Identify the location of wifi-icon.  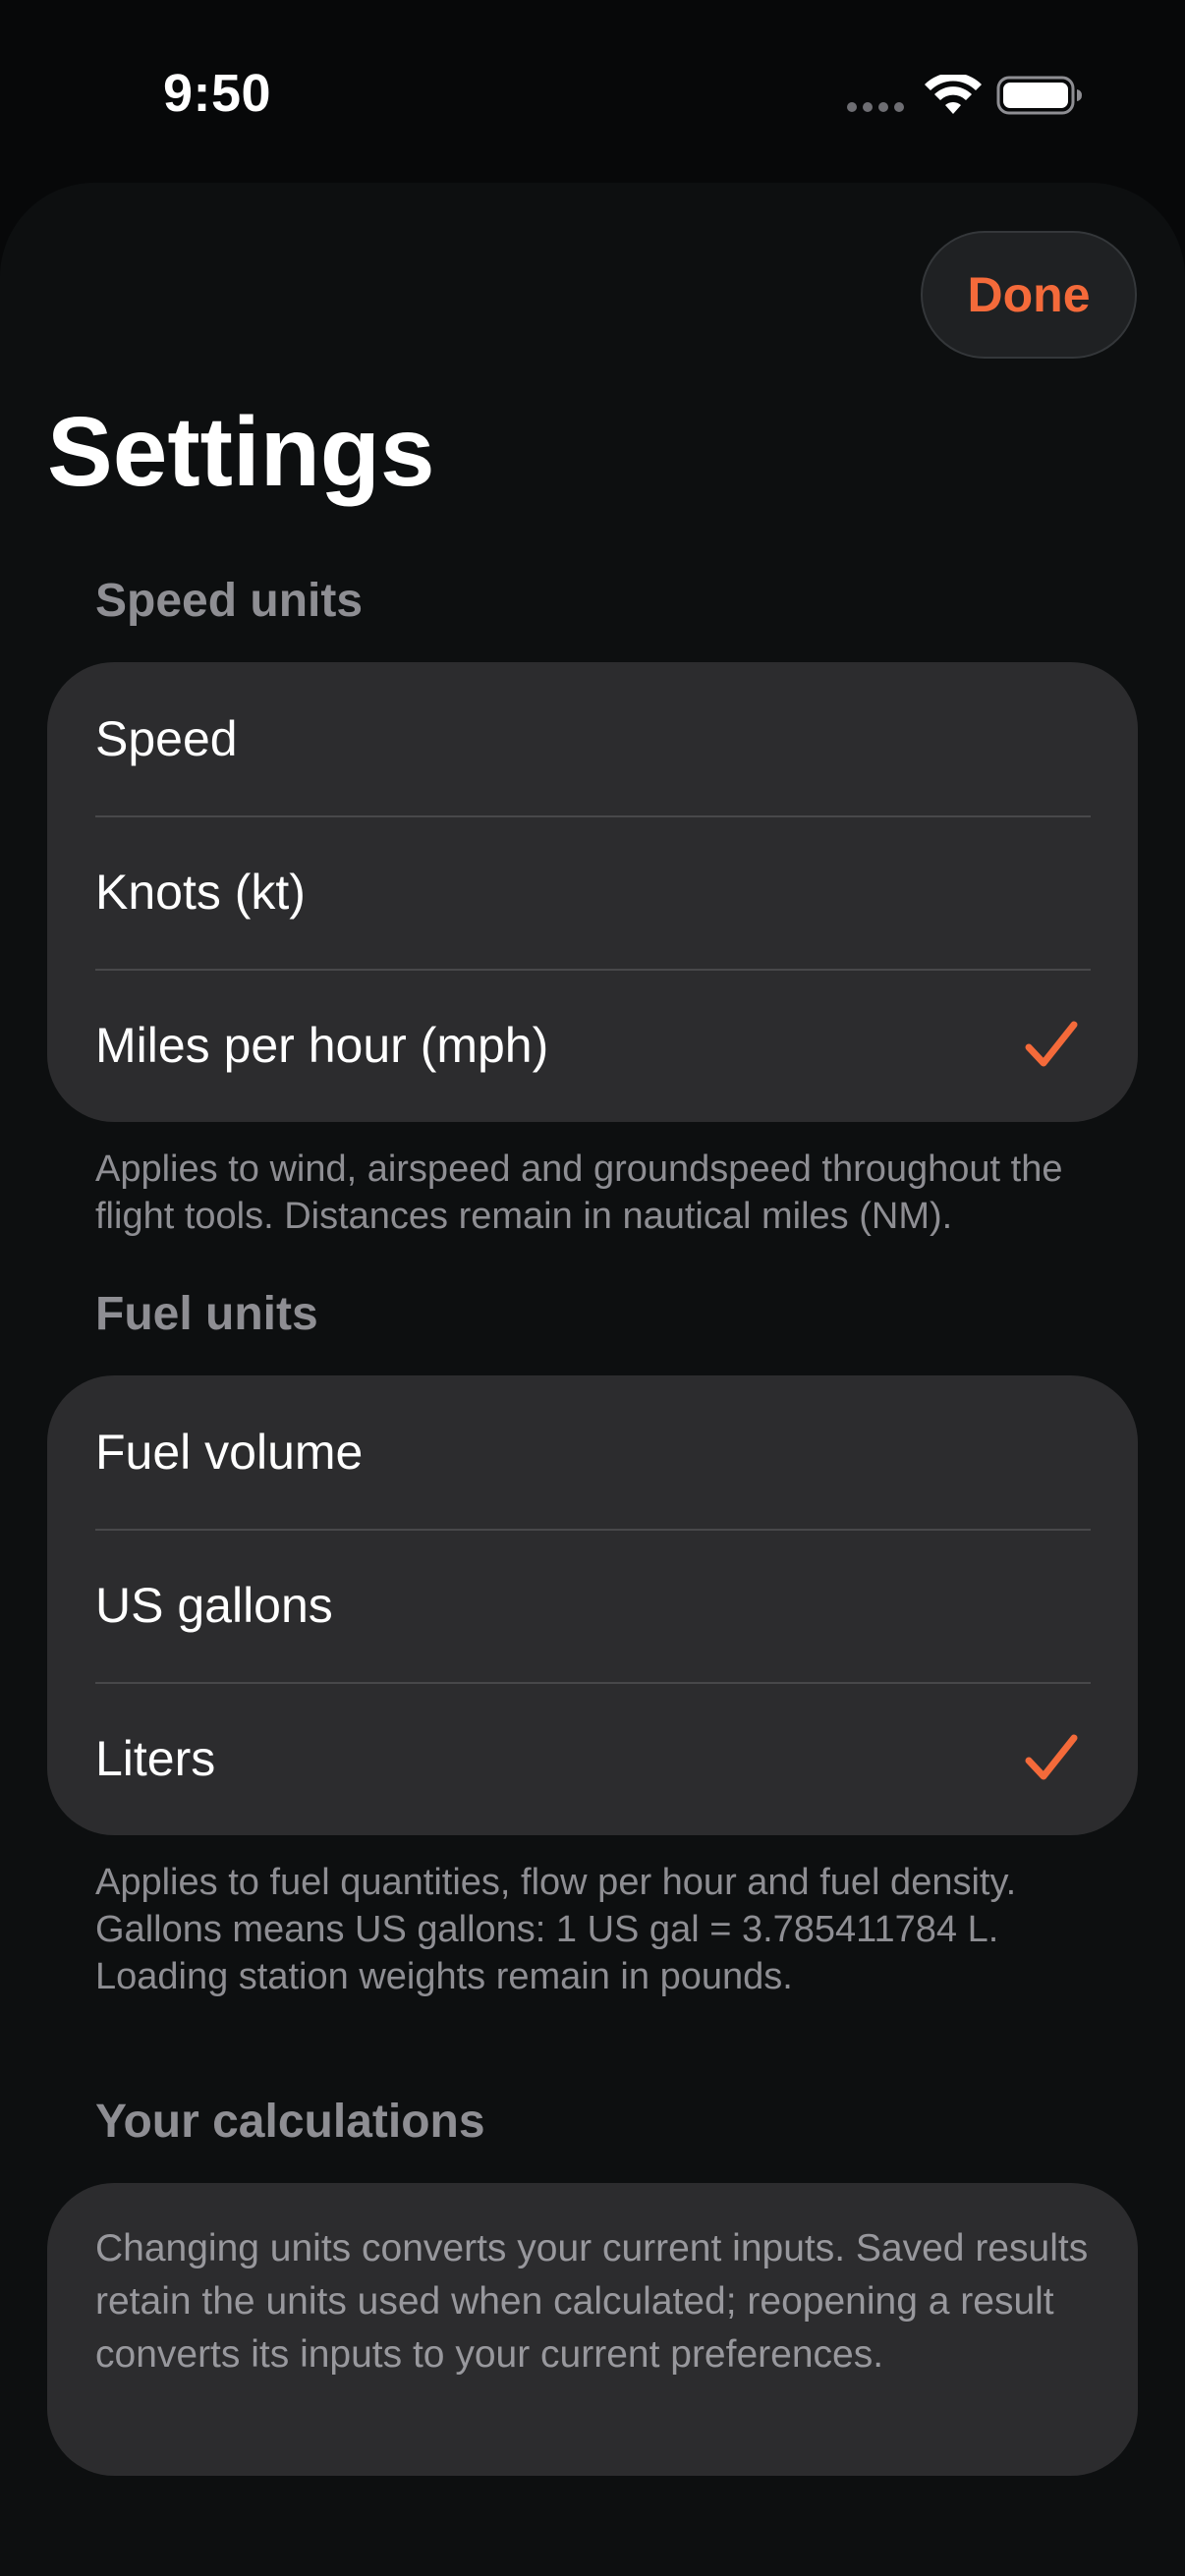
(954, 94).